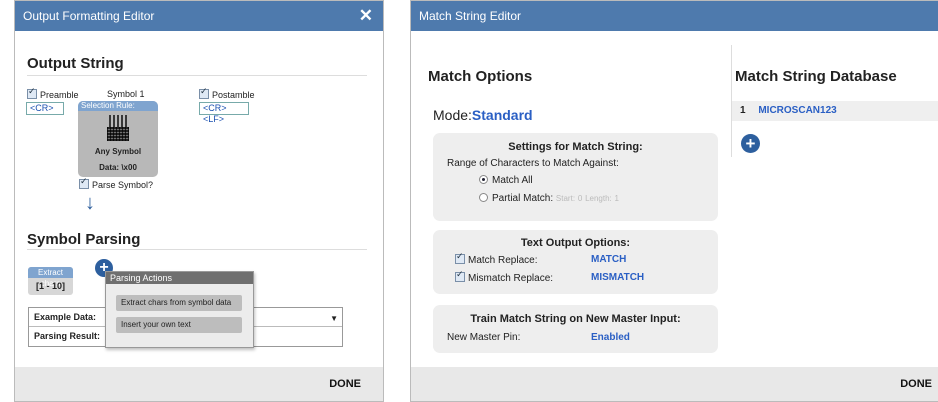  I want to click on parse-symbol-label: Parse Symbol?, so click(123, 185).